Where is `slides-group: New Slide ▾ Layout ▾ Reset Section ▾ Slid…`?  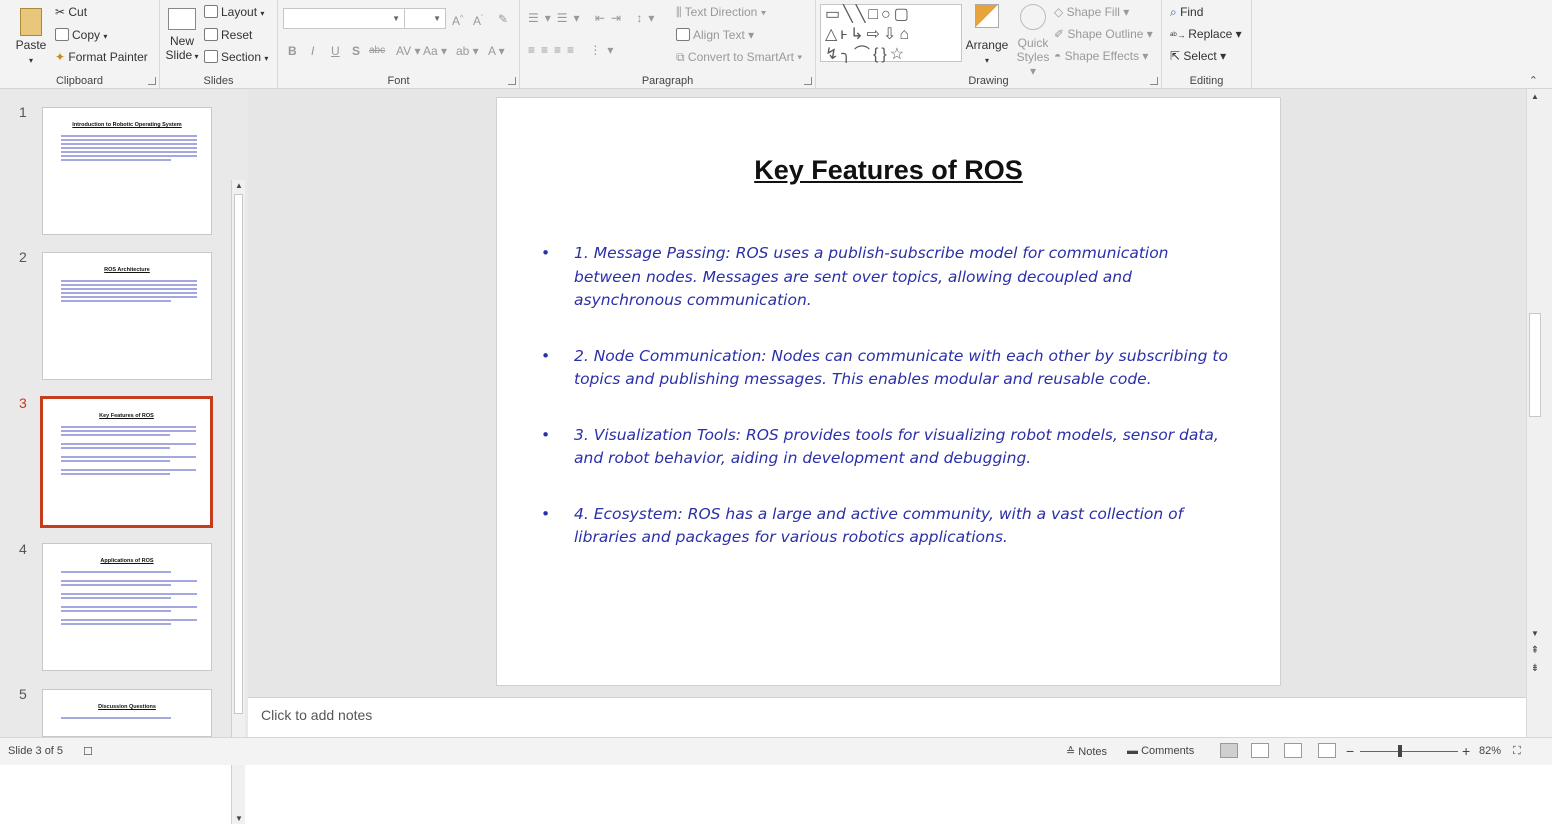 slides-group: New Slide ▾ Layout ▾ Reset Section ▾ Slid… is located at coordinates (219, 44).